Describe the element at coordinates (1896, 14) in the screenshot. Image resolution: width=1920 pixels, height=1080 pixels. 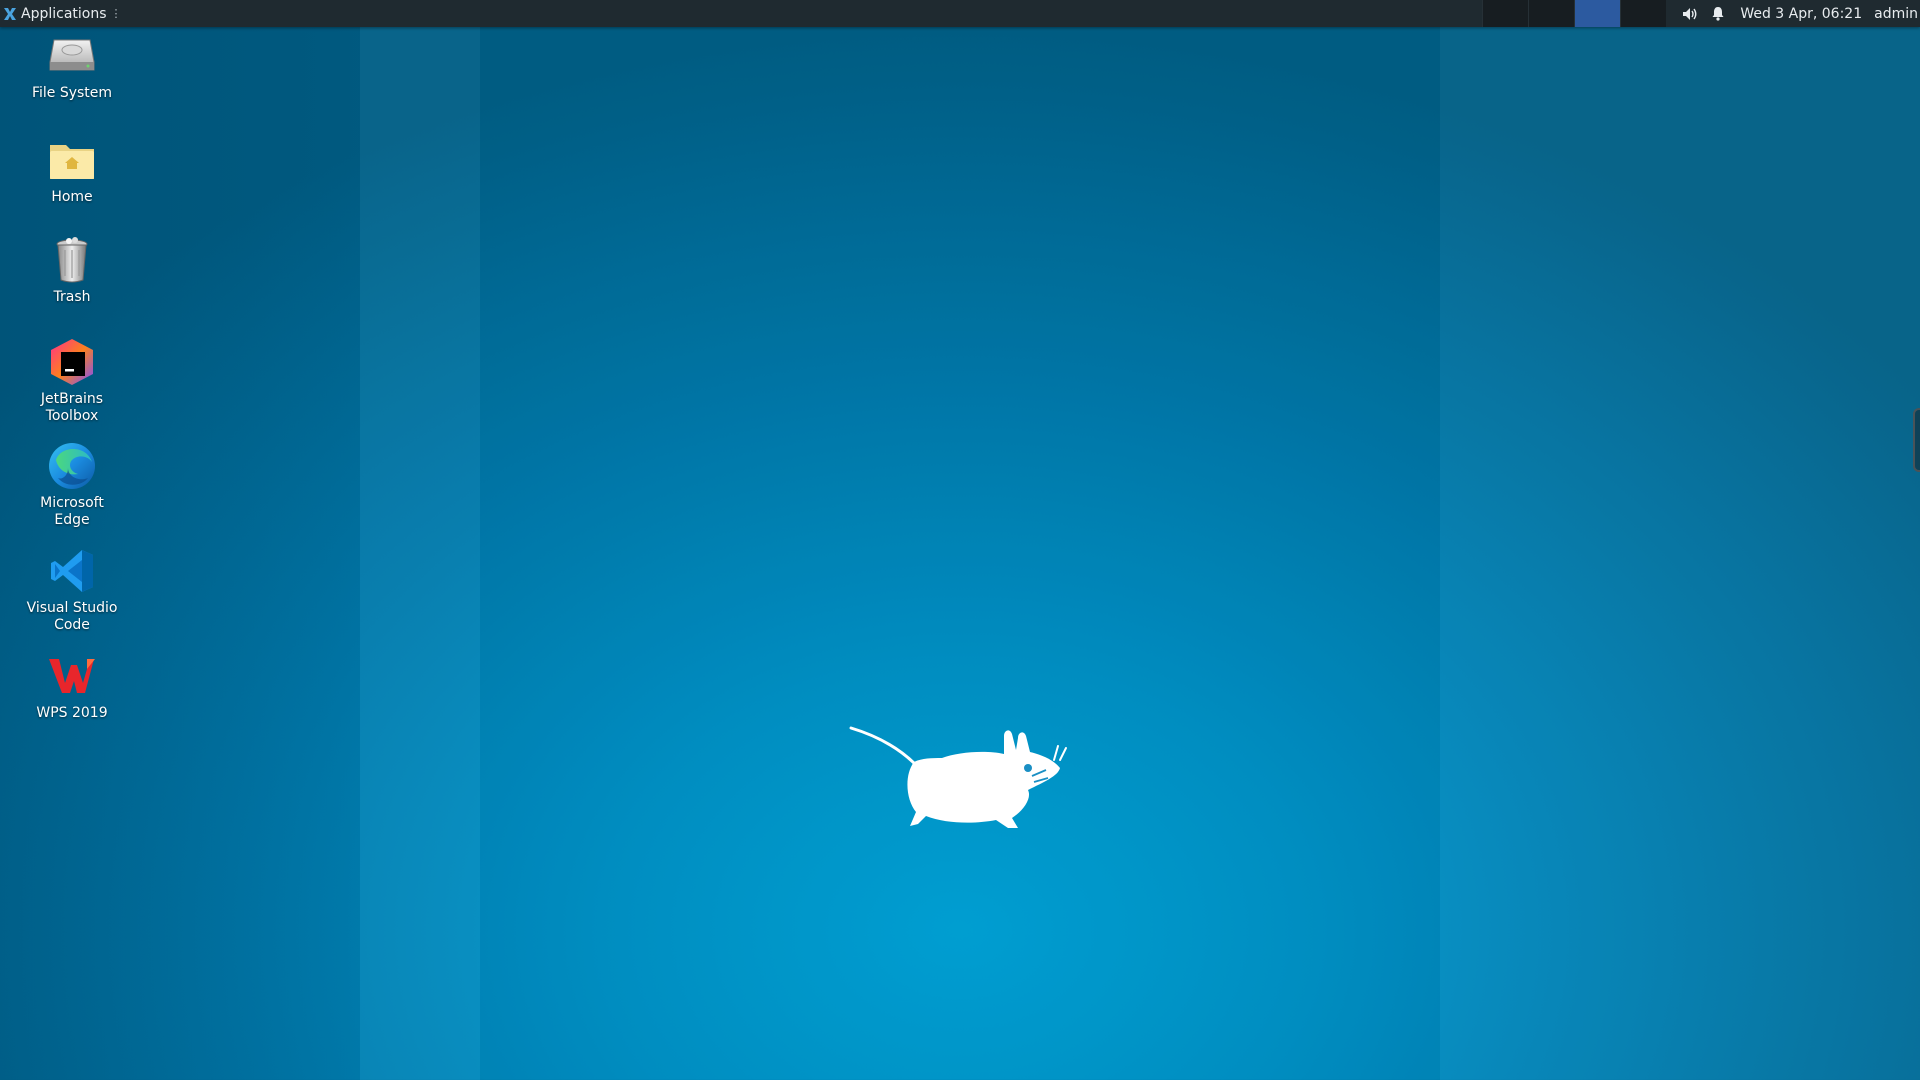
I see `user-menu: admin` at that location.